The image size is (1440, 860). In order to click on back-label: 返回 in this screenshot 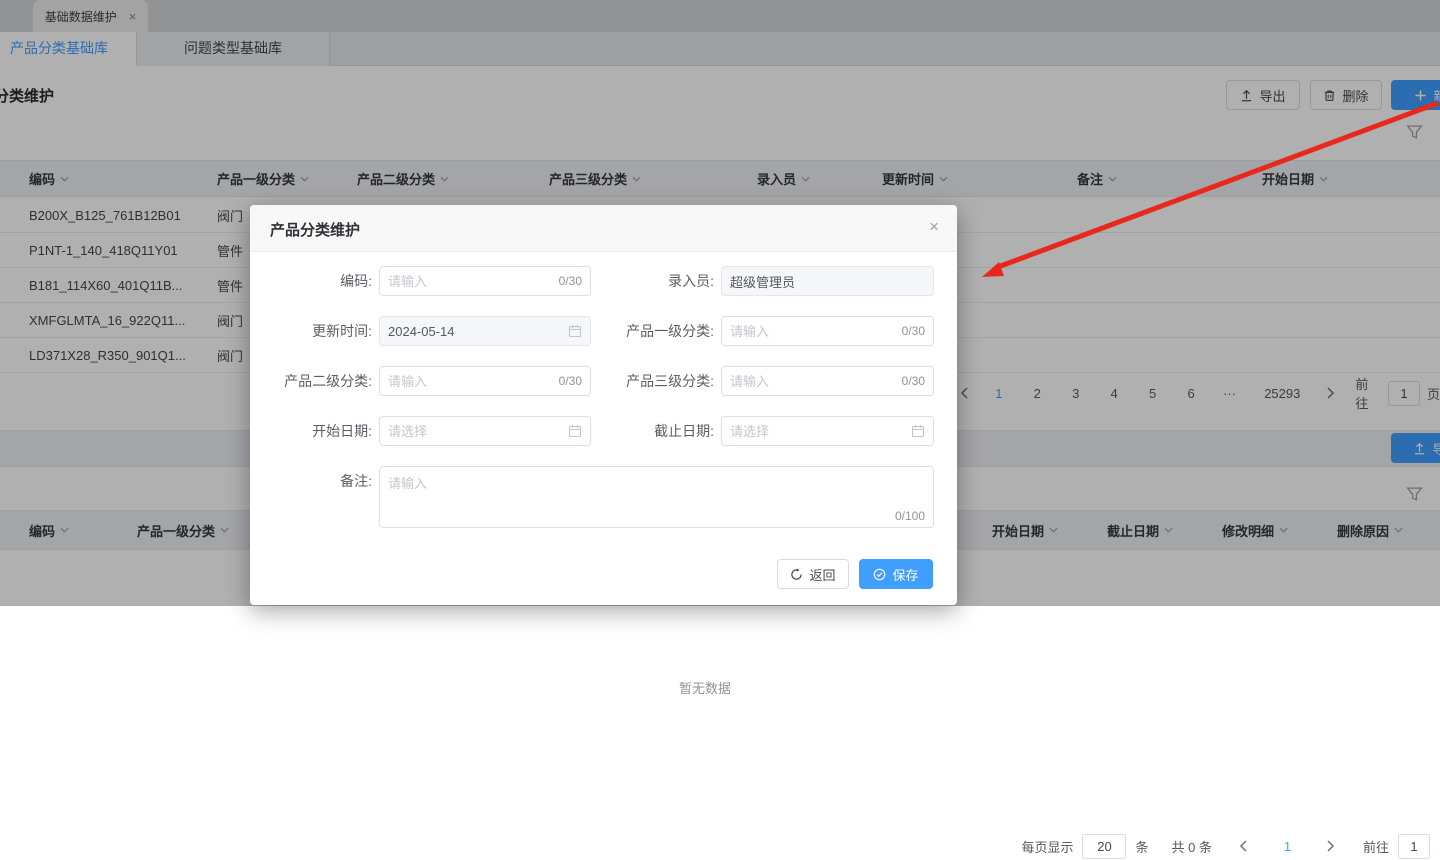, I will do `click(822, 575)`.